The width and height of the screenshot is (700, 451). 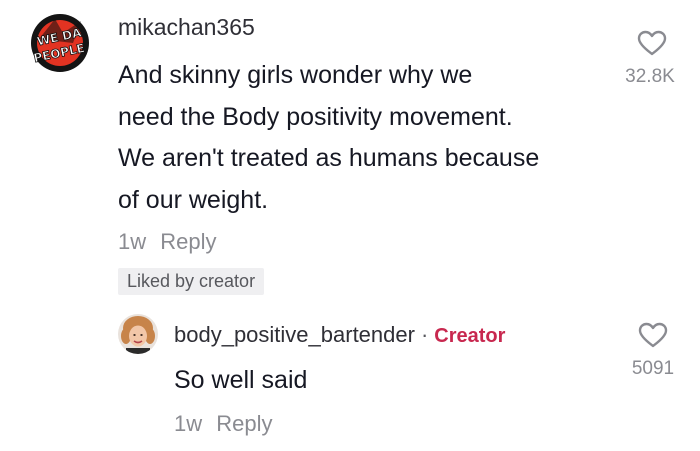 I want to click on comment-text-line: And skinny girls wonder why we, so click(x=295, y=75).